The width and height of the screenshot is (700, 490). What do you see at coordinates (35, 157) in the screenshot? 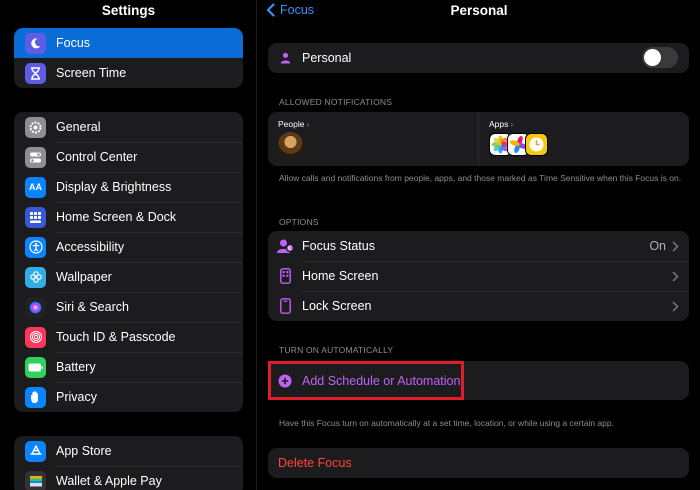
I see `toggles-icon` at bounding box center [35, 157].